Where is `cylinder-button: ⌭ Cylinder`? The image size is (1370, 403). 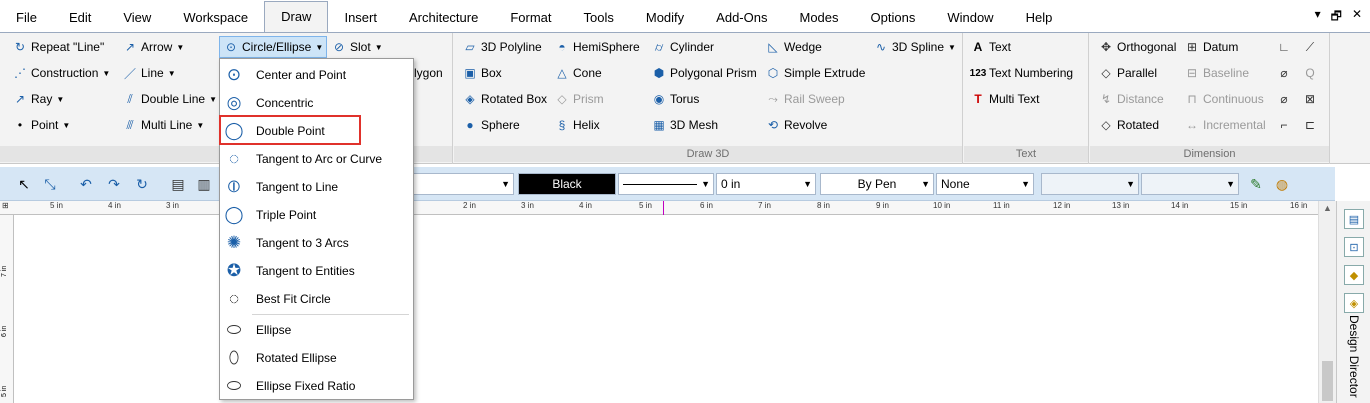
cylinder-button: ⌭ Cylinder is located at coordinates (682, 47).